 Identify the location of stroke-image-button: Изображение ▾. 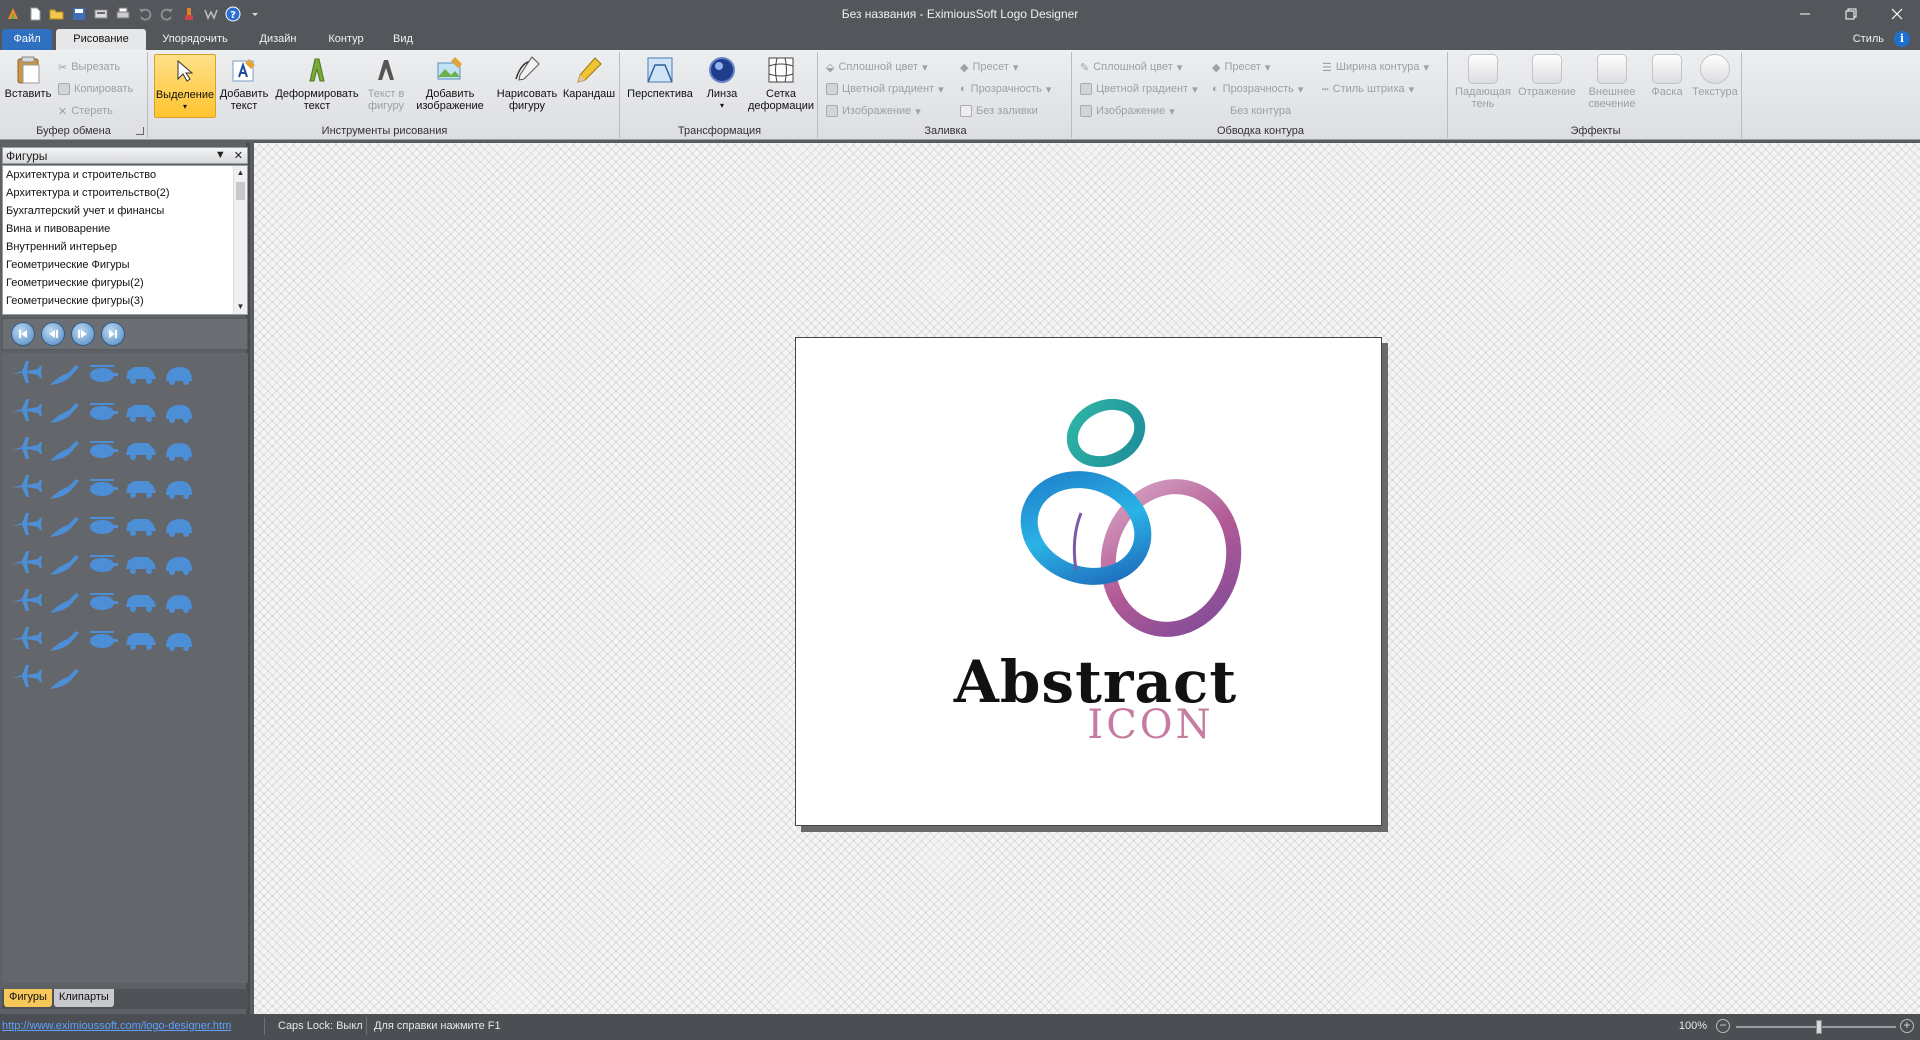
(1127, 111).